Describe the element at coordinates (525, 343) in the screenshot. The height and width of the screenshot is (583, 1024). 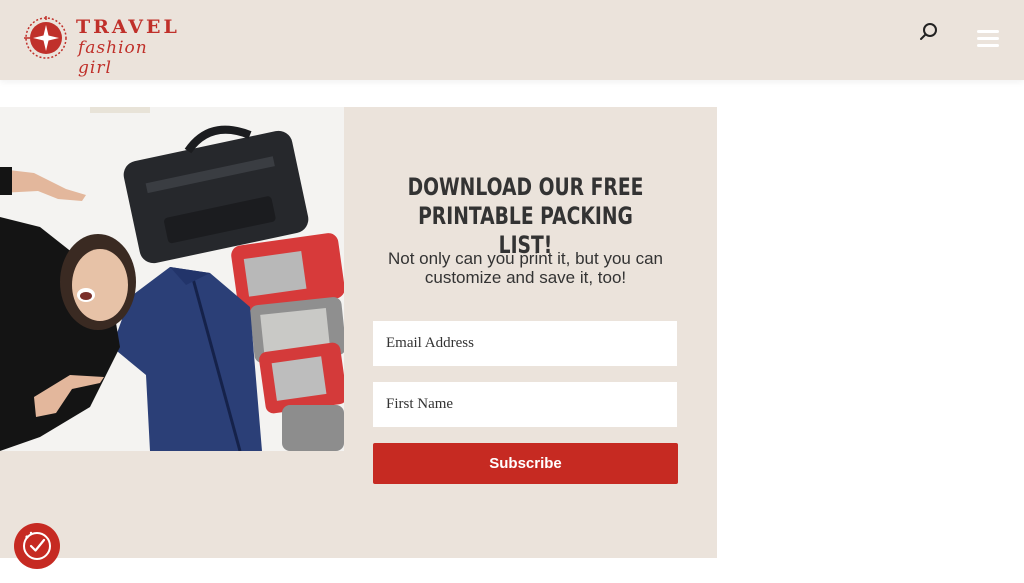
I see `email-field` at that location.